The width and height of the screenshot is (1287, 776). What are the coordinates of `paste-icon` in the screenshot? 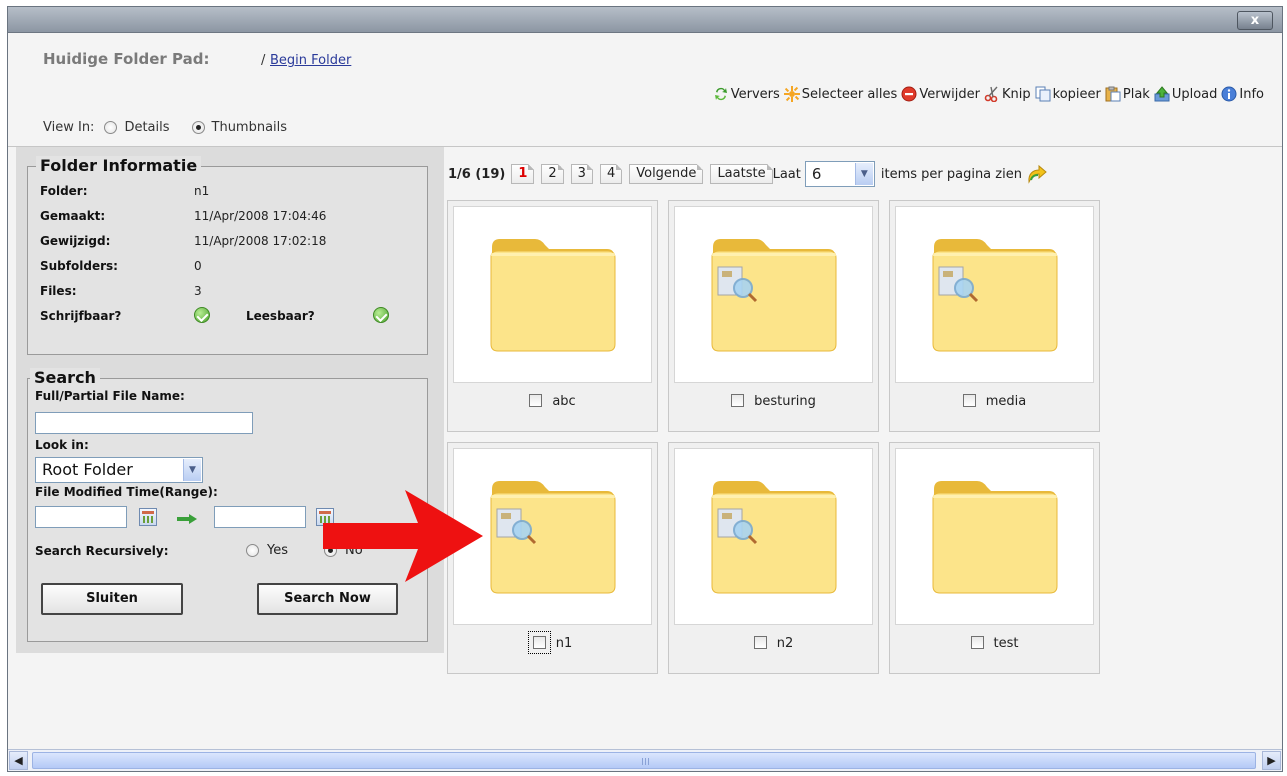 It's located at (1113, 94).